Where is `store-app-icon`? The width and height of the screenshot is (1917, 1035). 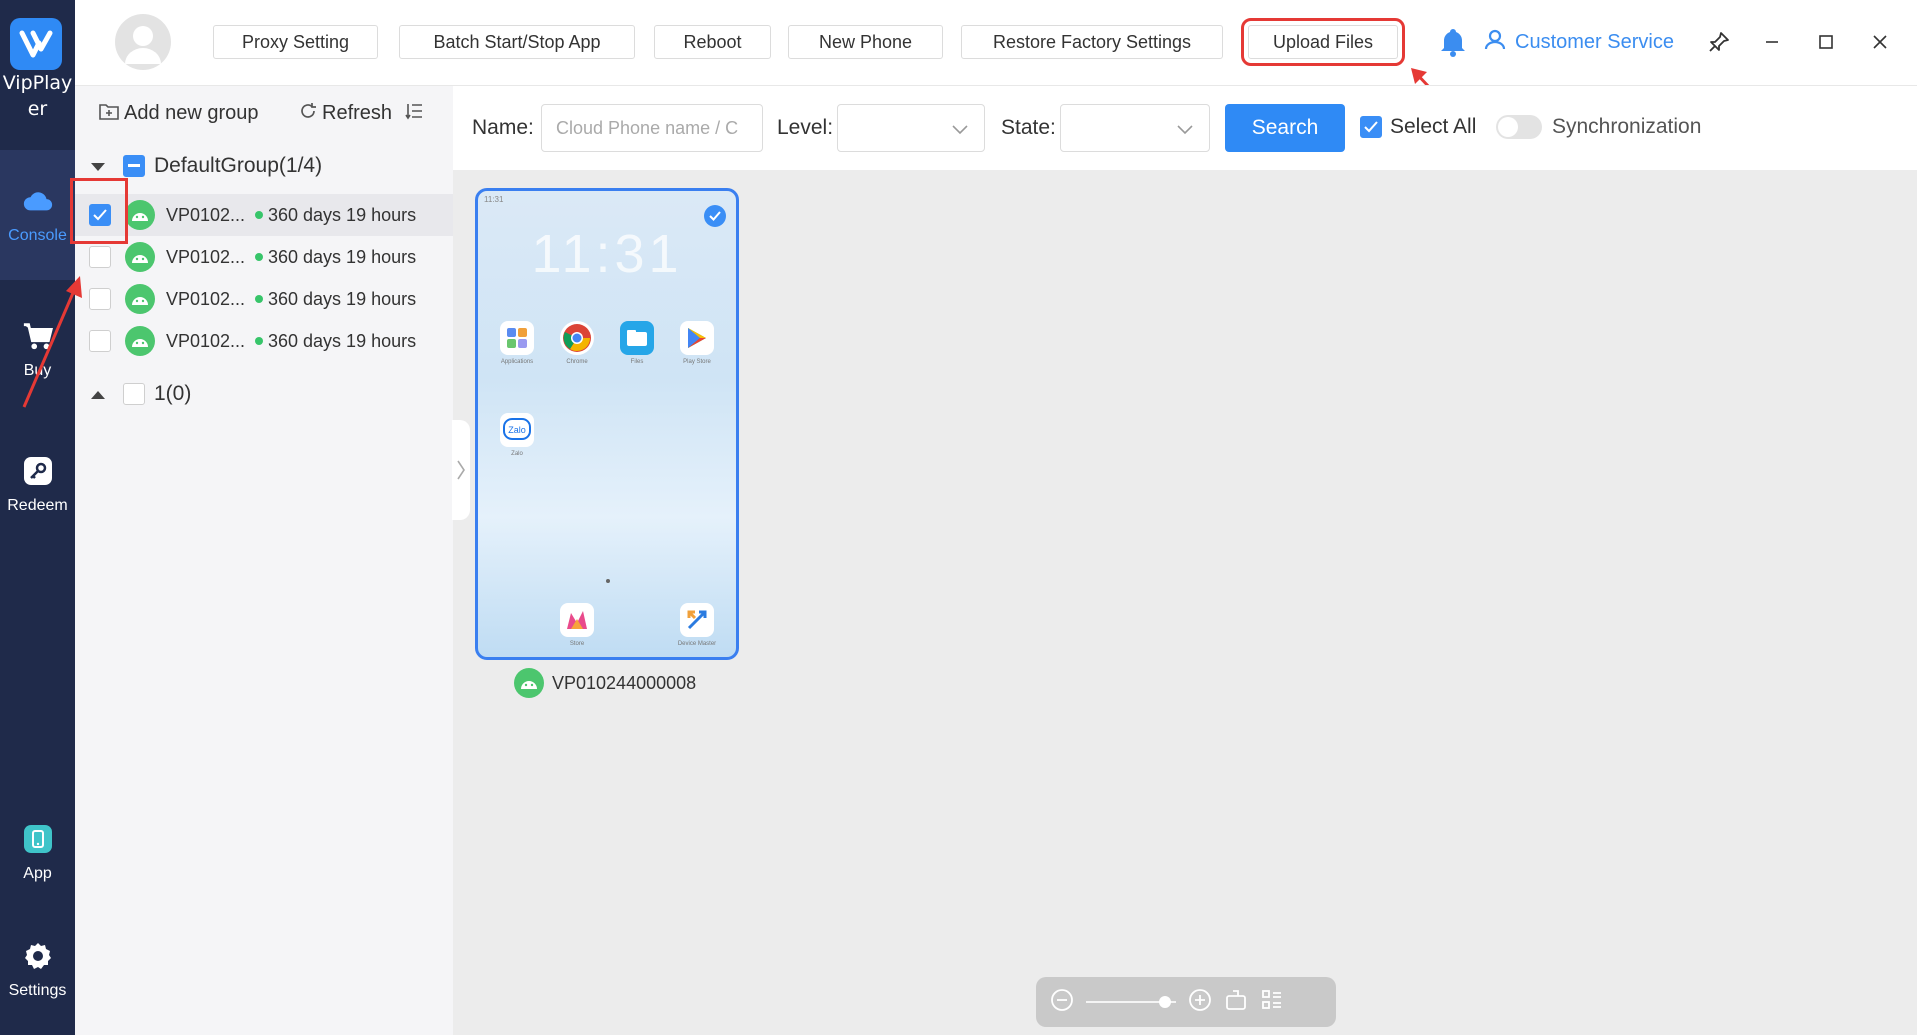
store-app-icon is located at coordinates (577, 620).